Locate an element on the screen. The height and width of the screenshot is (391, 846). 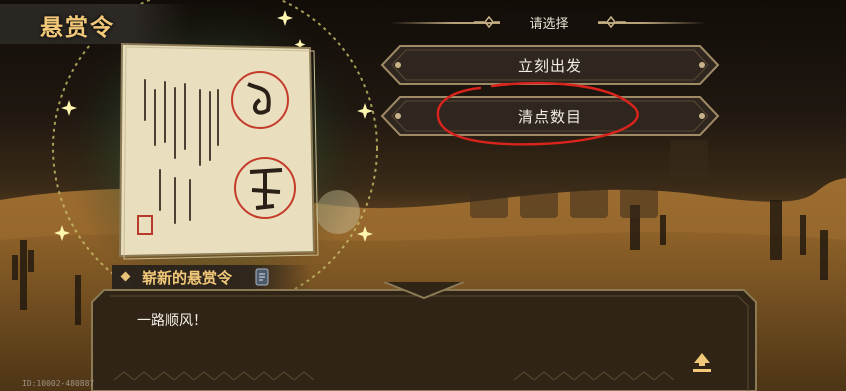
player-id: ID:10002-480887 is located at coordinates (58, 383).